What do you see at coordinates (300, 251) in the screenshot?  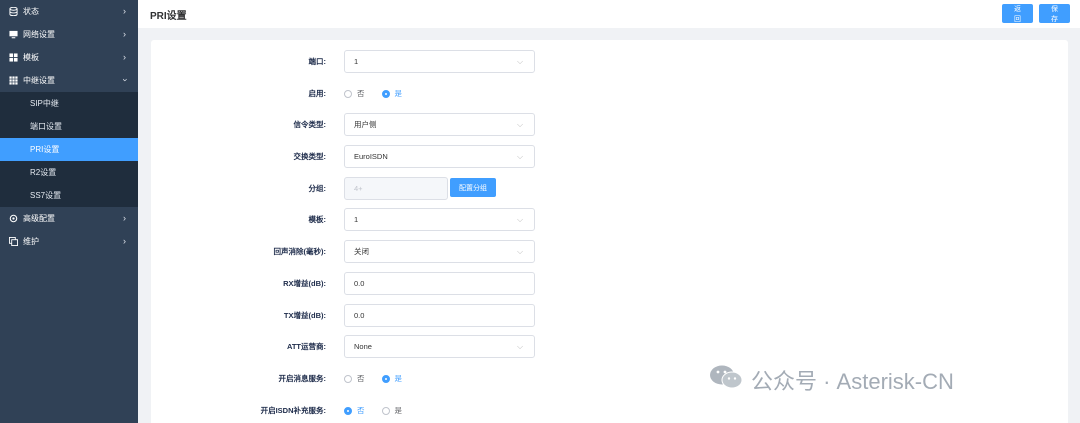 I see `echo-cancel-label: 回声消除(毫秒):` at bounding box center [300, 251].